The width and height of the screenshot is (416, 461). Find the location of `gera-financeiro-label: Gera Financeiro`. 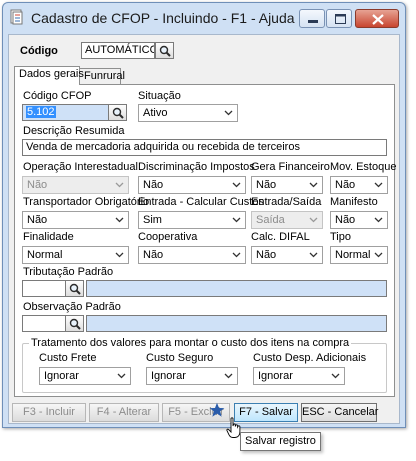

gera-financeiro-label: Gera Financeiro is located at coordinates (290, 167).